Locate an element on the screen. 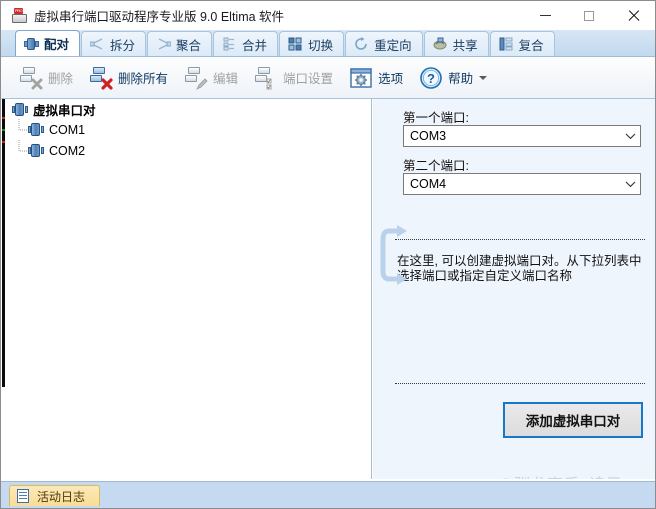 Image resolution: width=656 pixels, height=509 pixels. split-icon is located at coordinates (97, 44).